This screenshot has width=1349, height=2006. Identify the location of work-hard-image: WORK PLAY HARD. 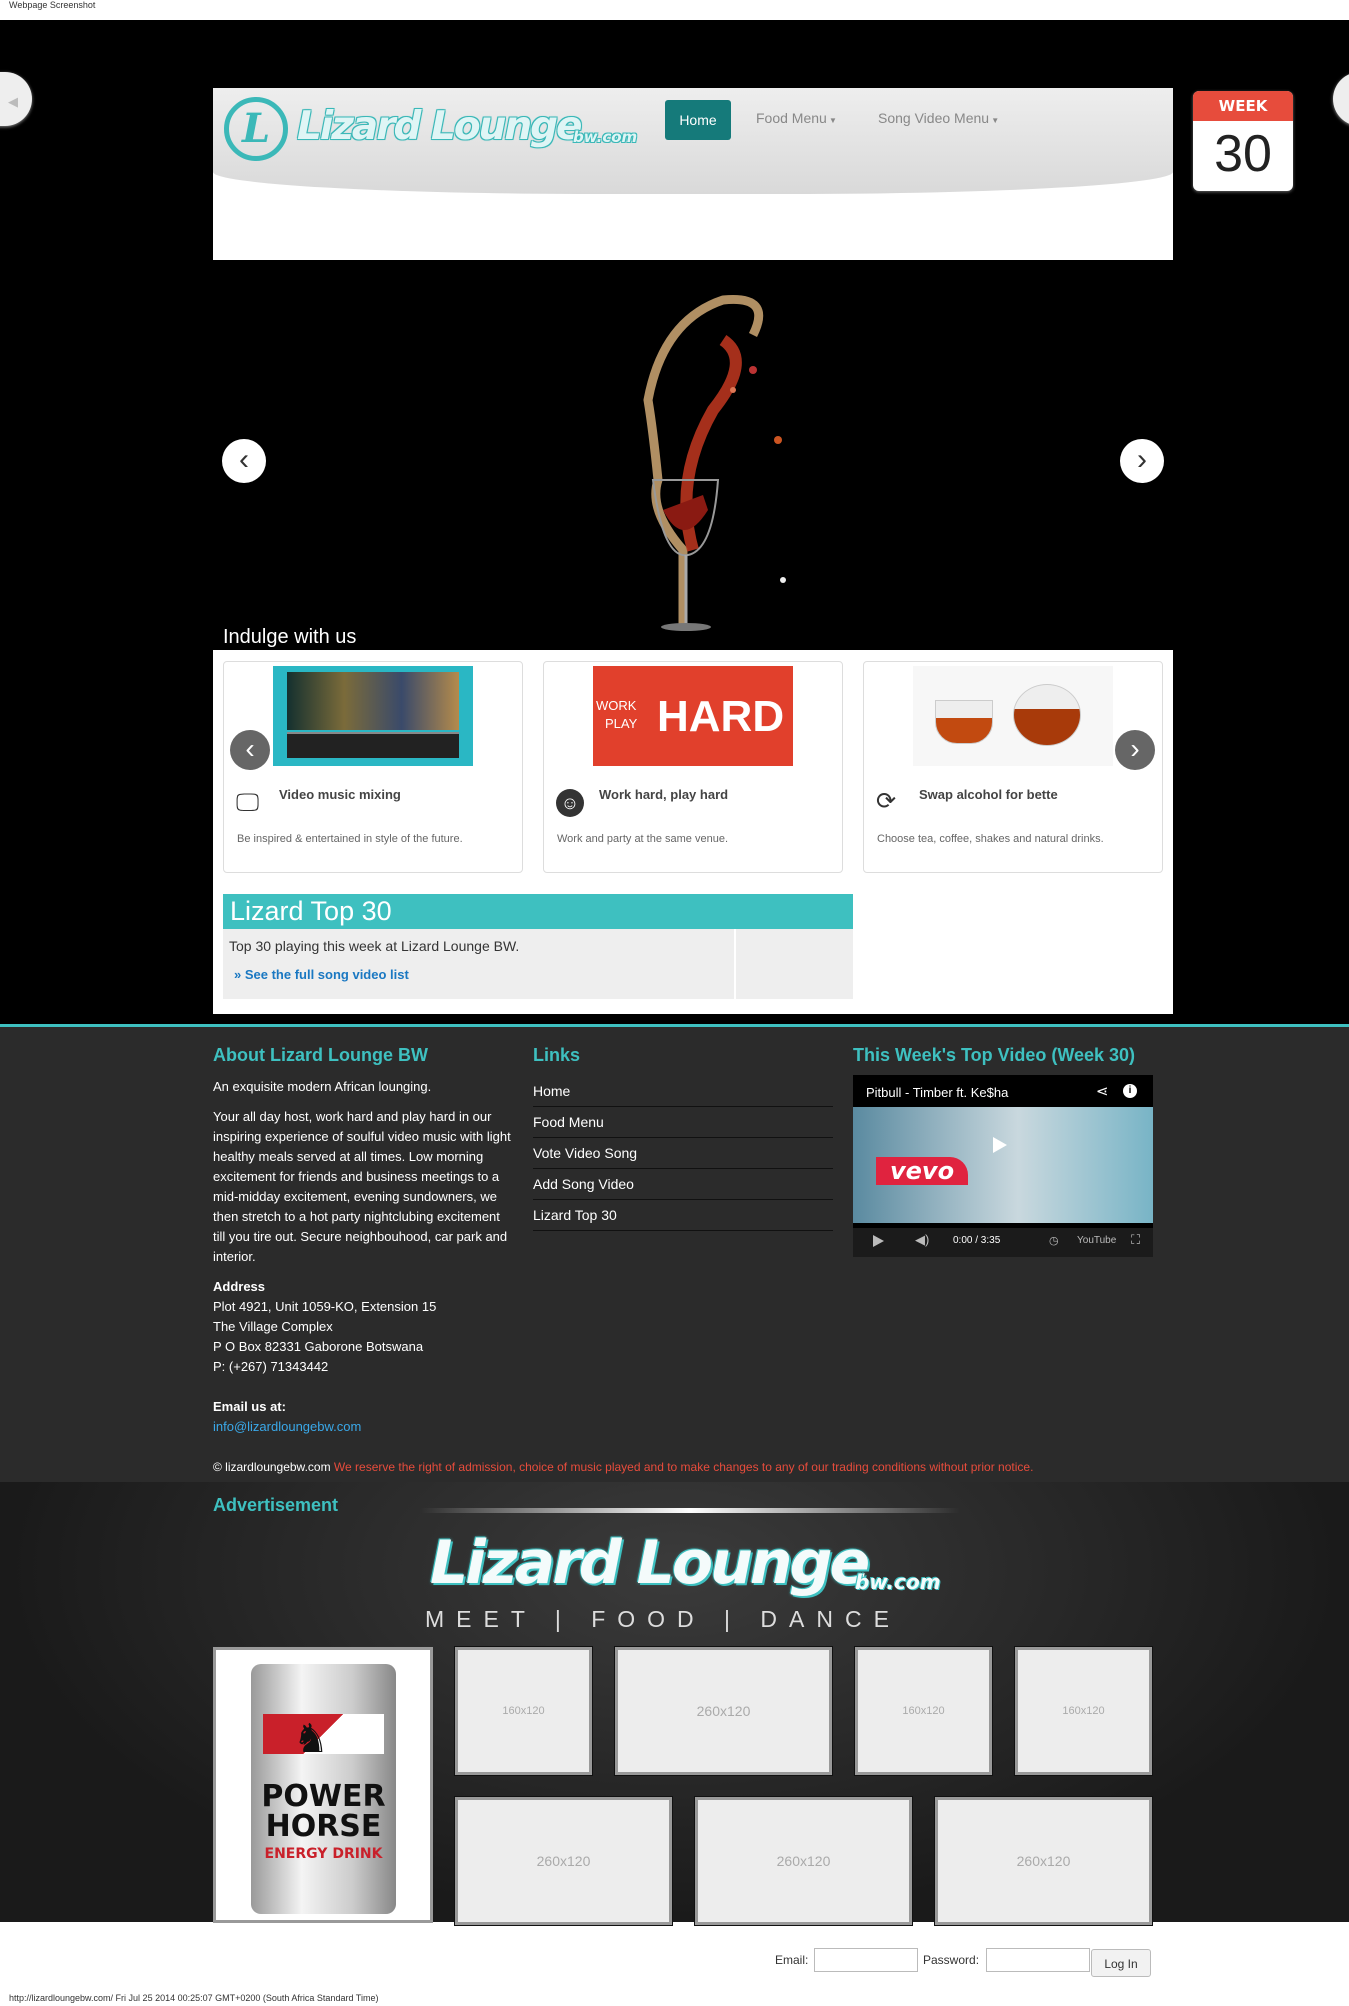
(693, 716).